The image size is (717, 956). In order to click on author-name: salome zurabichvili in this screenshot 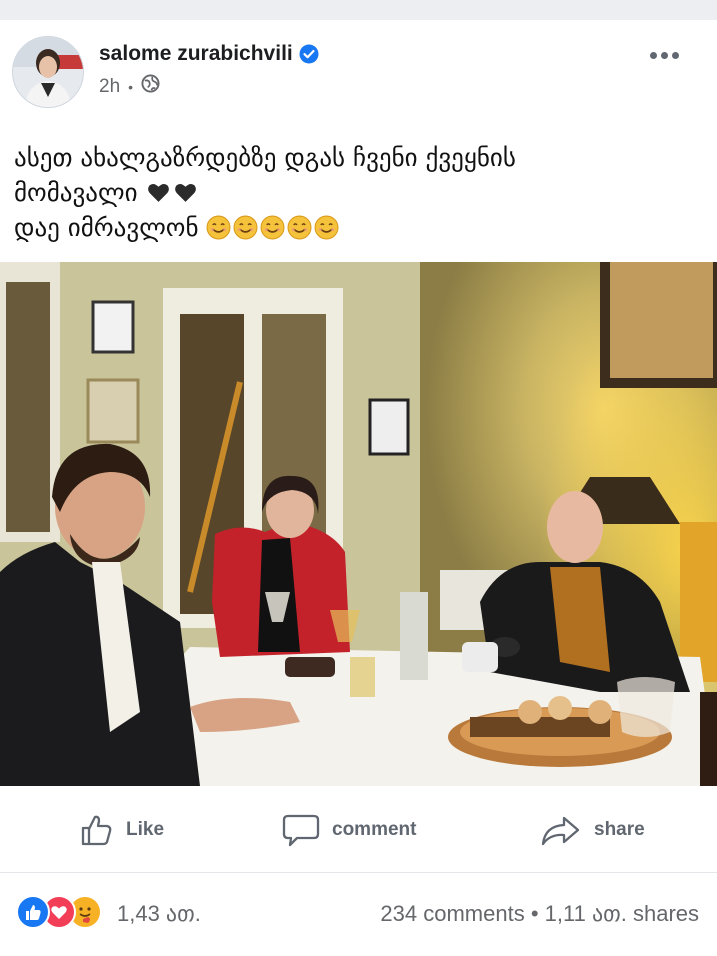, I will do `click(209, 54)`.